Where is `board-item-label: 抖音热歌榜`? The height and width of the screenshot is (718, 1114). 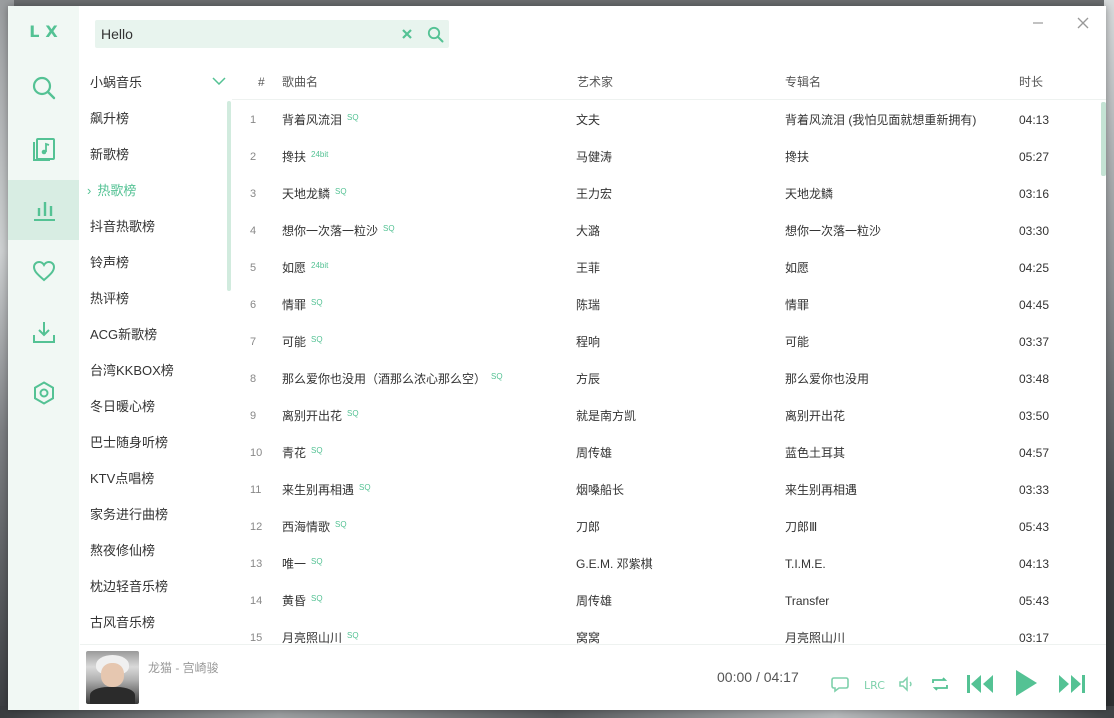
board-item-label: 抖音热歌榜 is located at coordinates (123, 226).